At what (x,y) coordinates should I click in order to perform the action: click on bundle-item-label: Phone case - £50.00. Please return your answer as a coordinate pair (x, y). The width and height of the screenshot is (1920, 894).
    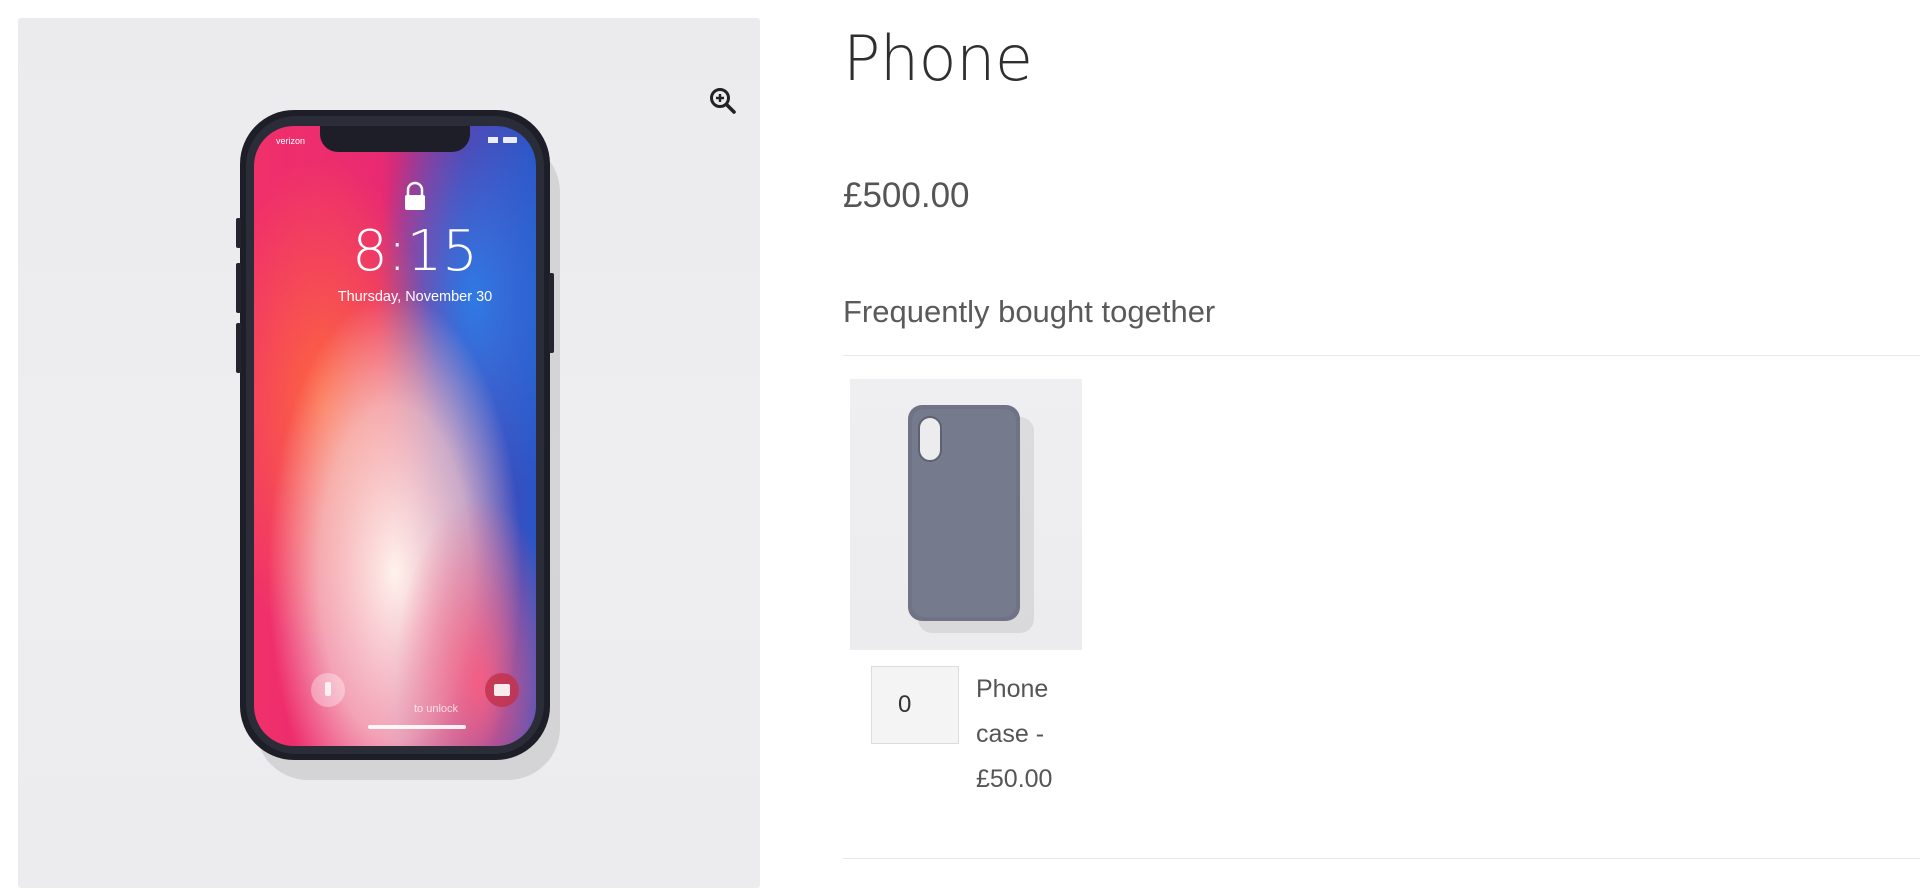
    Looking at the image, I should click on (1026, 734).